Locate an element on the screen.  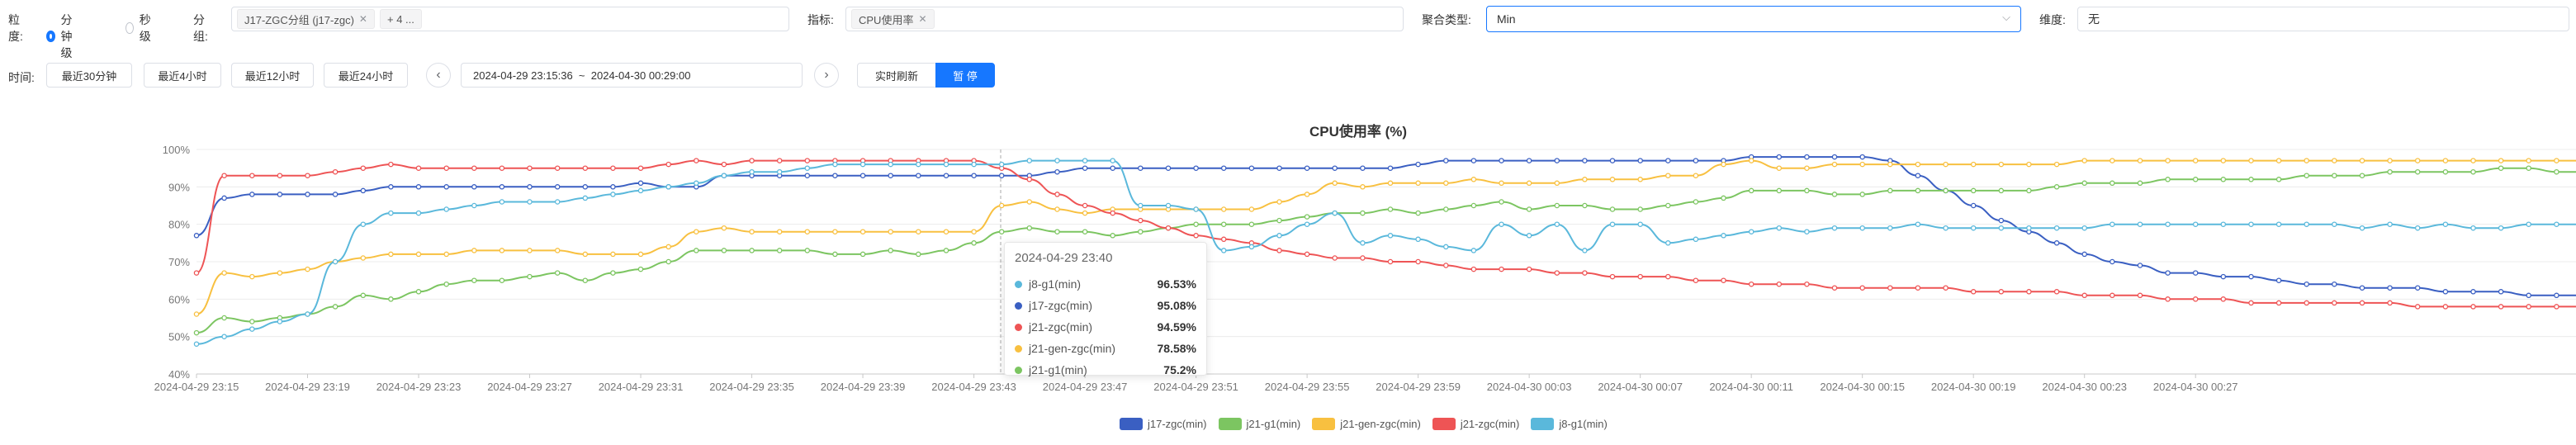
legend-item: j21-gen-zgc(min) is located at coordinates (1366, 424).